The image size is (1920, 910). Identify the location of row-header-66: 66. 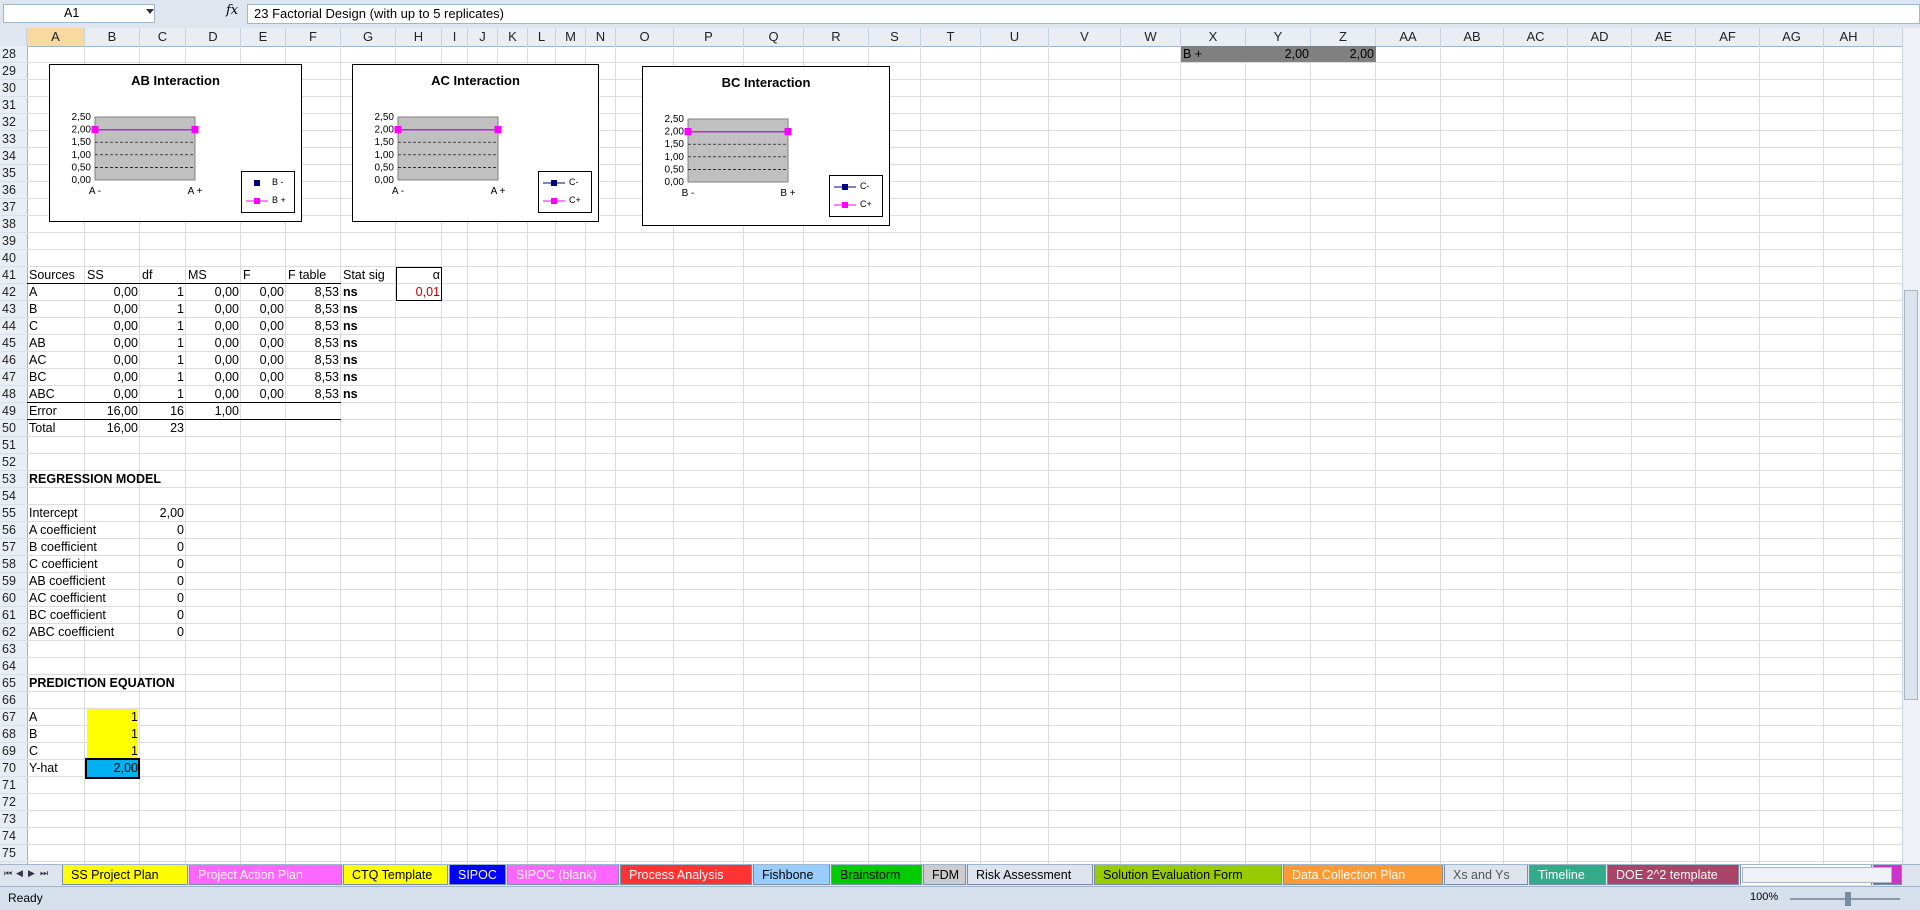
(13, 700).